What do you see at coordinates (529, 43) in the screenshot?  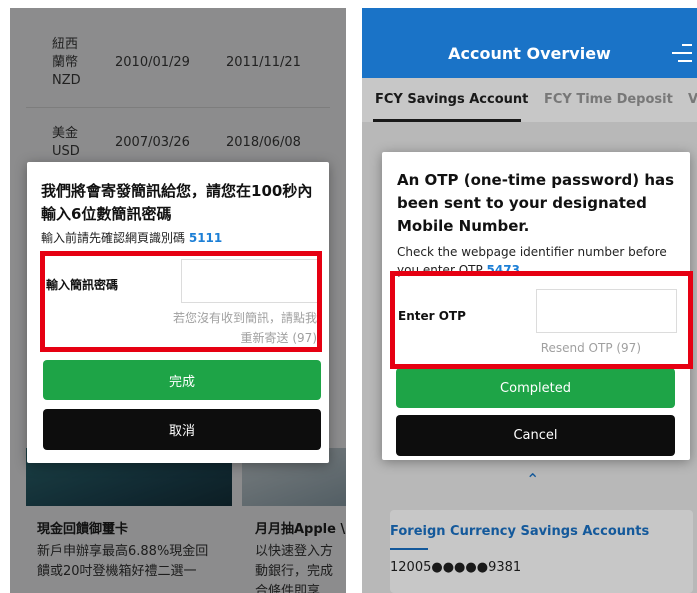 I see `app-header: Account Overview` at bounding box center [529, 43].